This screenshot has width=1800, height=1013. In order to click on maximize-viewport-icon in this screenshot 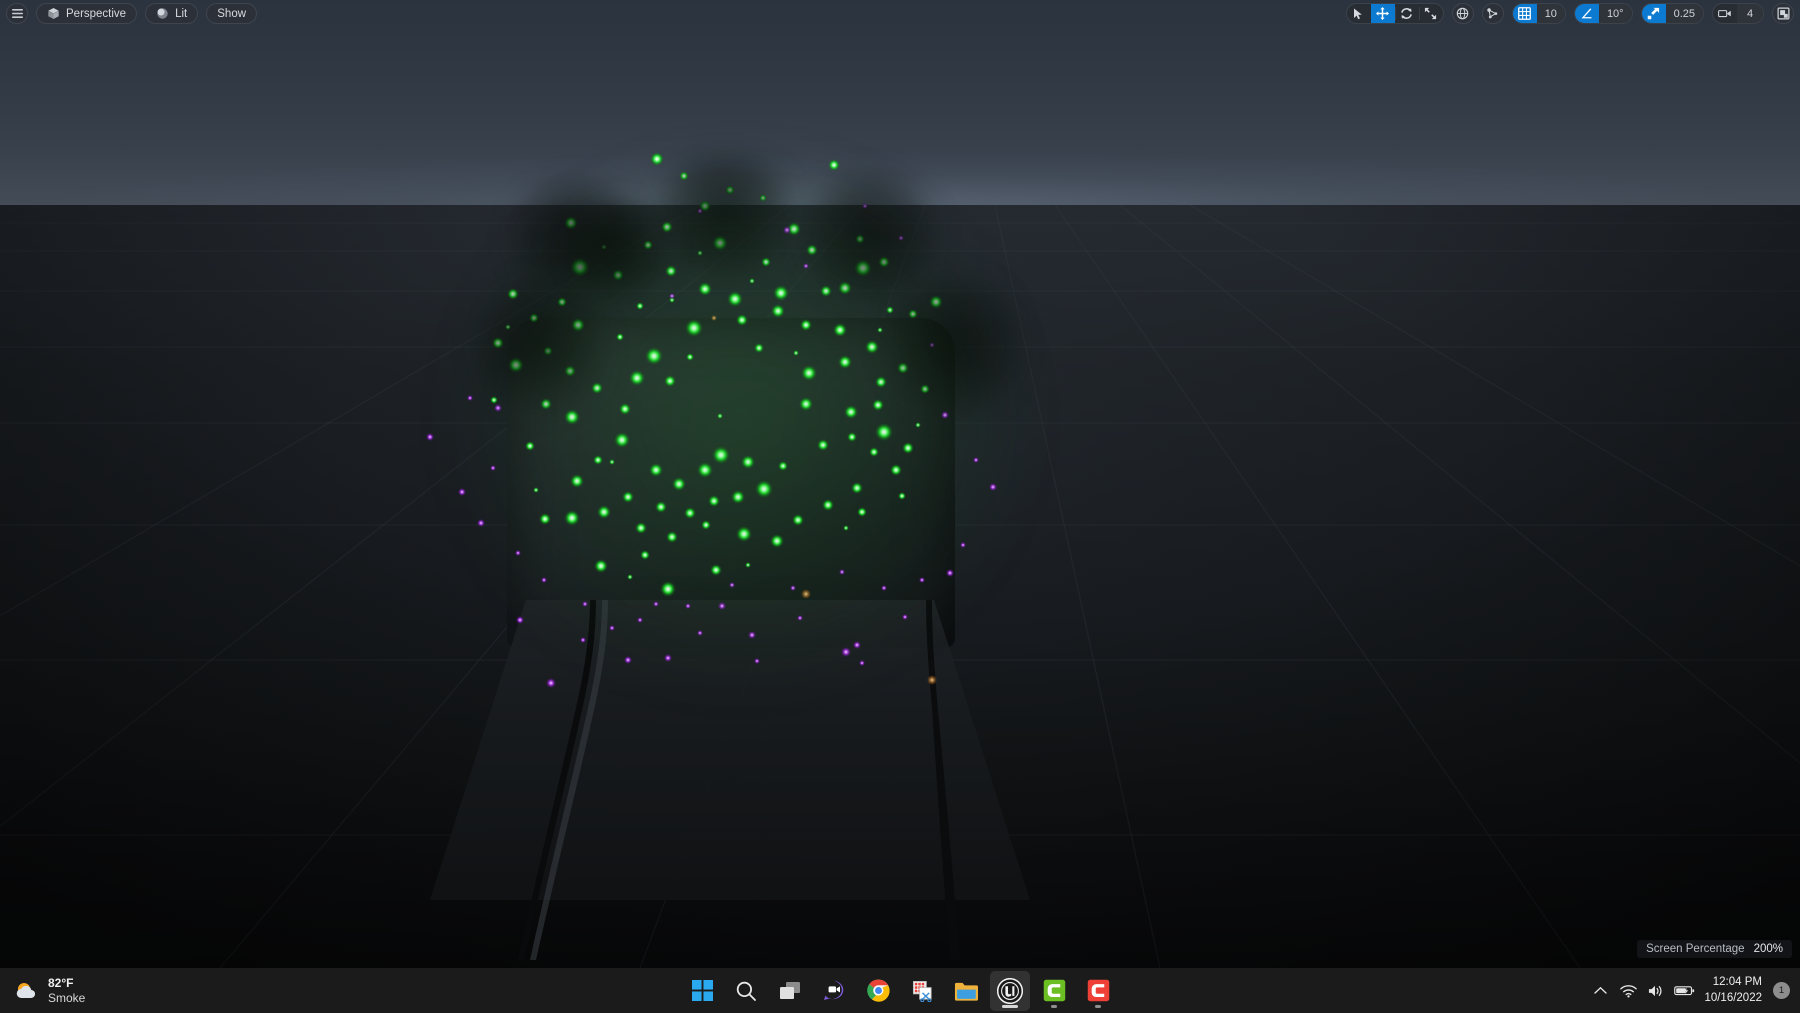, I will do `click(1783, 13)`.